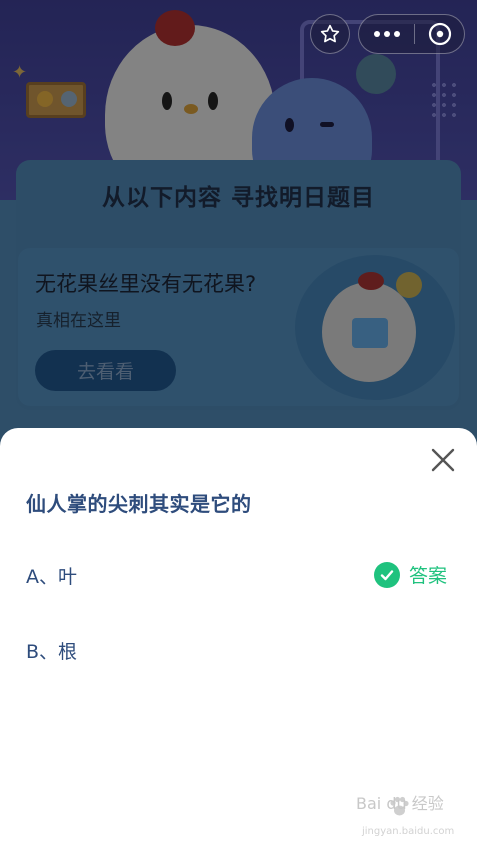  What do you see at coordinates (139, 504) in the screenshot?
I see `question-text: 仙人掌的尖刺其实是它的` at bounding box center [139, 504].